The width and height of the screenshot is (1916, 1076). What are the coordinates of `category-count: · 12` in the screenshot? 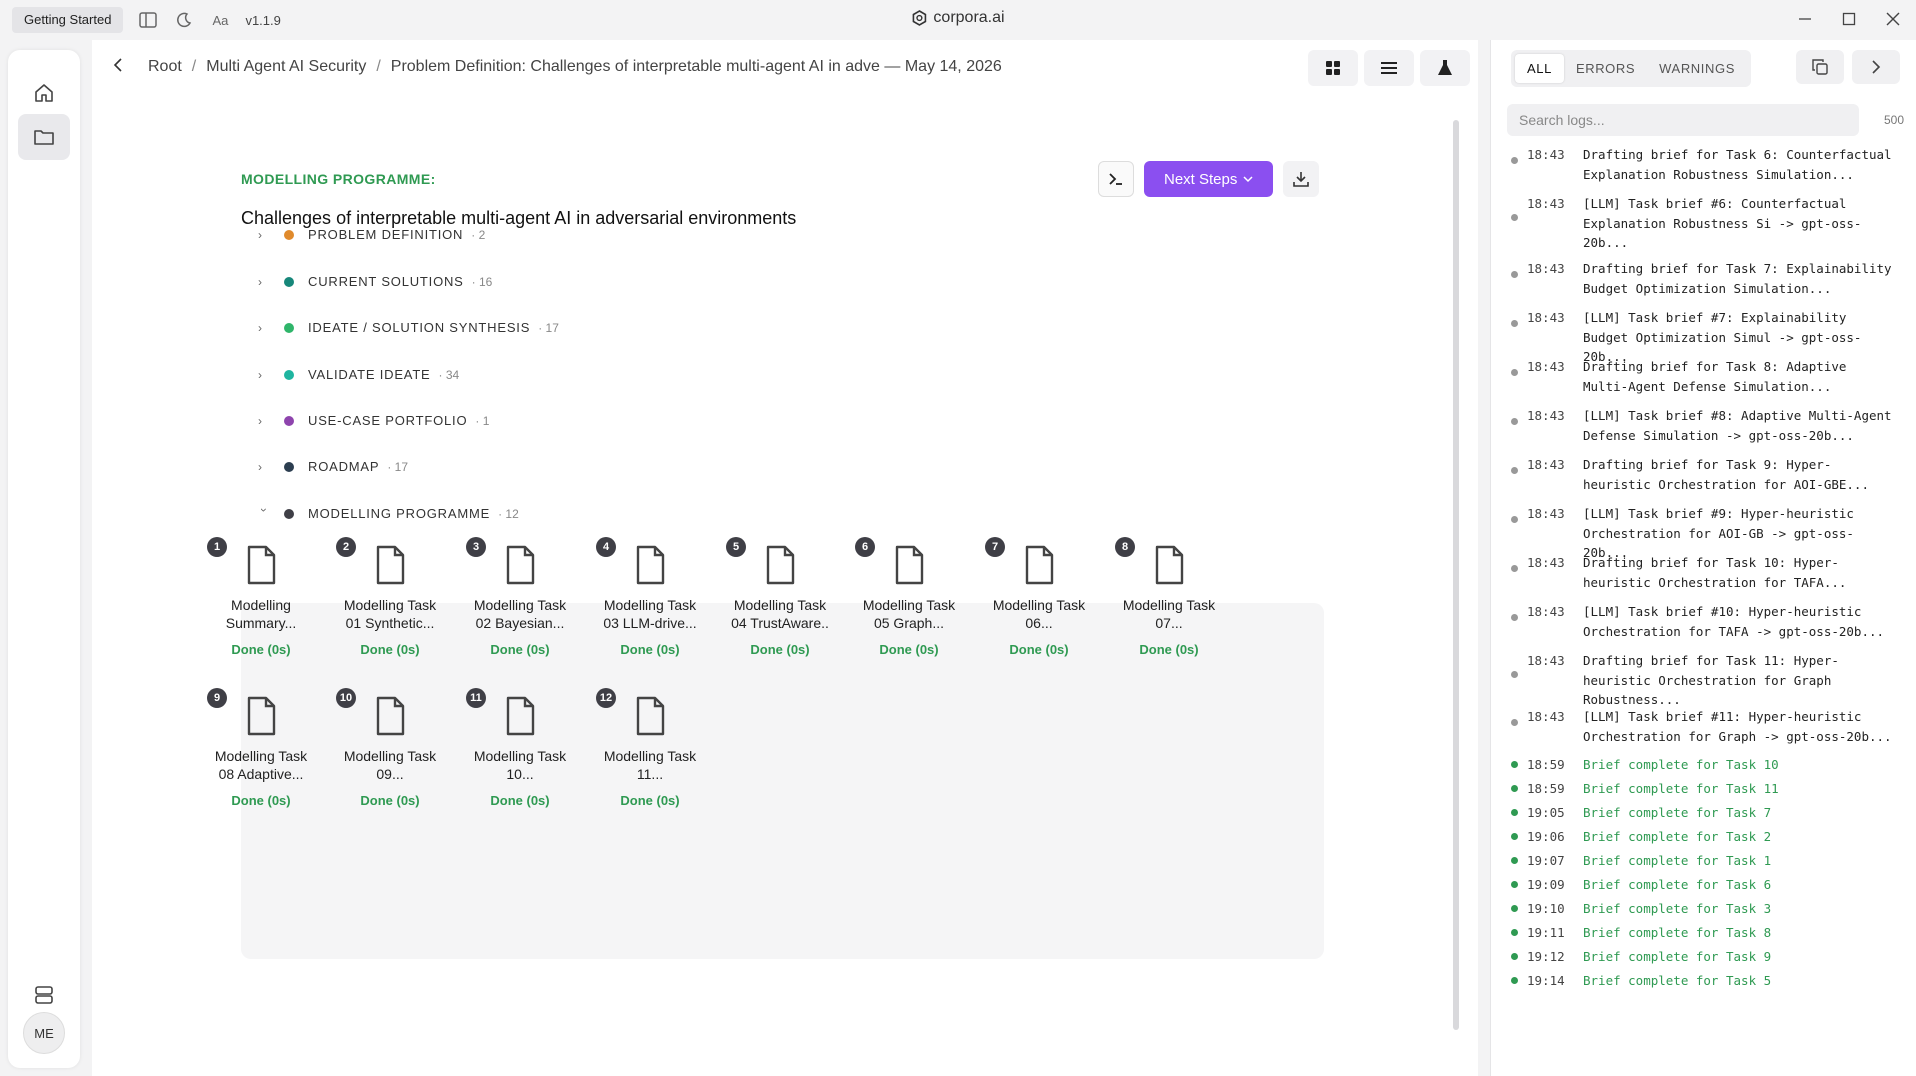 It's located at (508, 513).